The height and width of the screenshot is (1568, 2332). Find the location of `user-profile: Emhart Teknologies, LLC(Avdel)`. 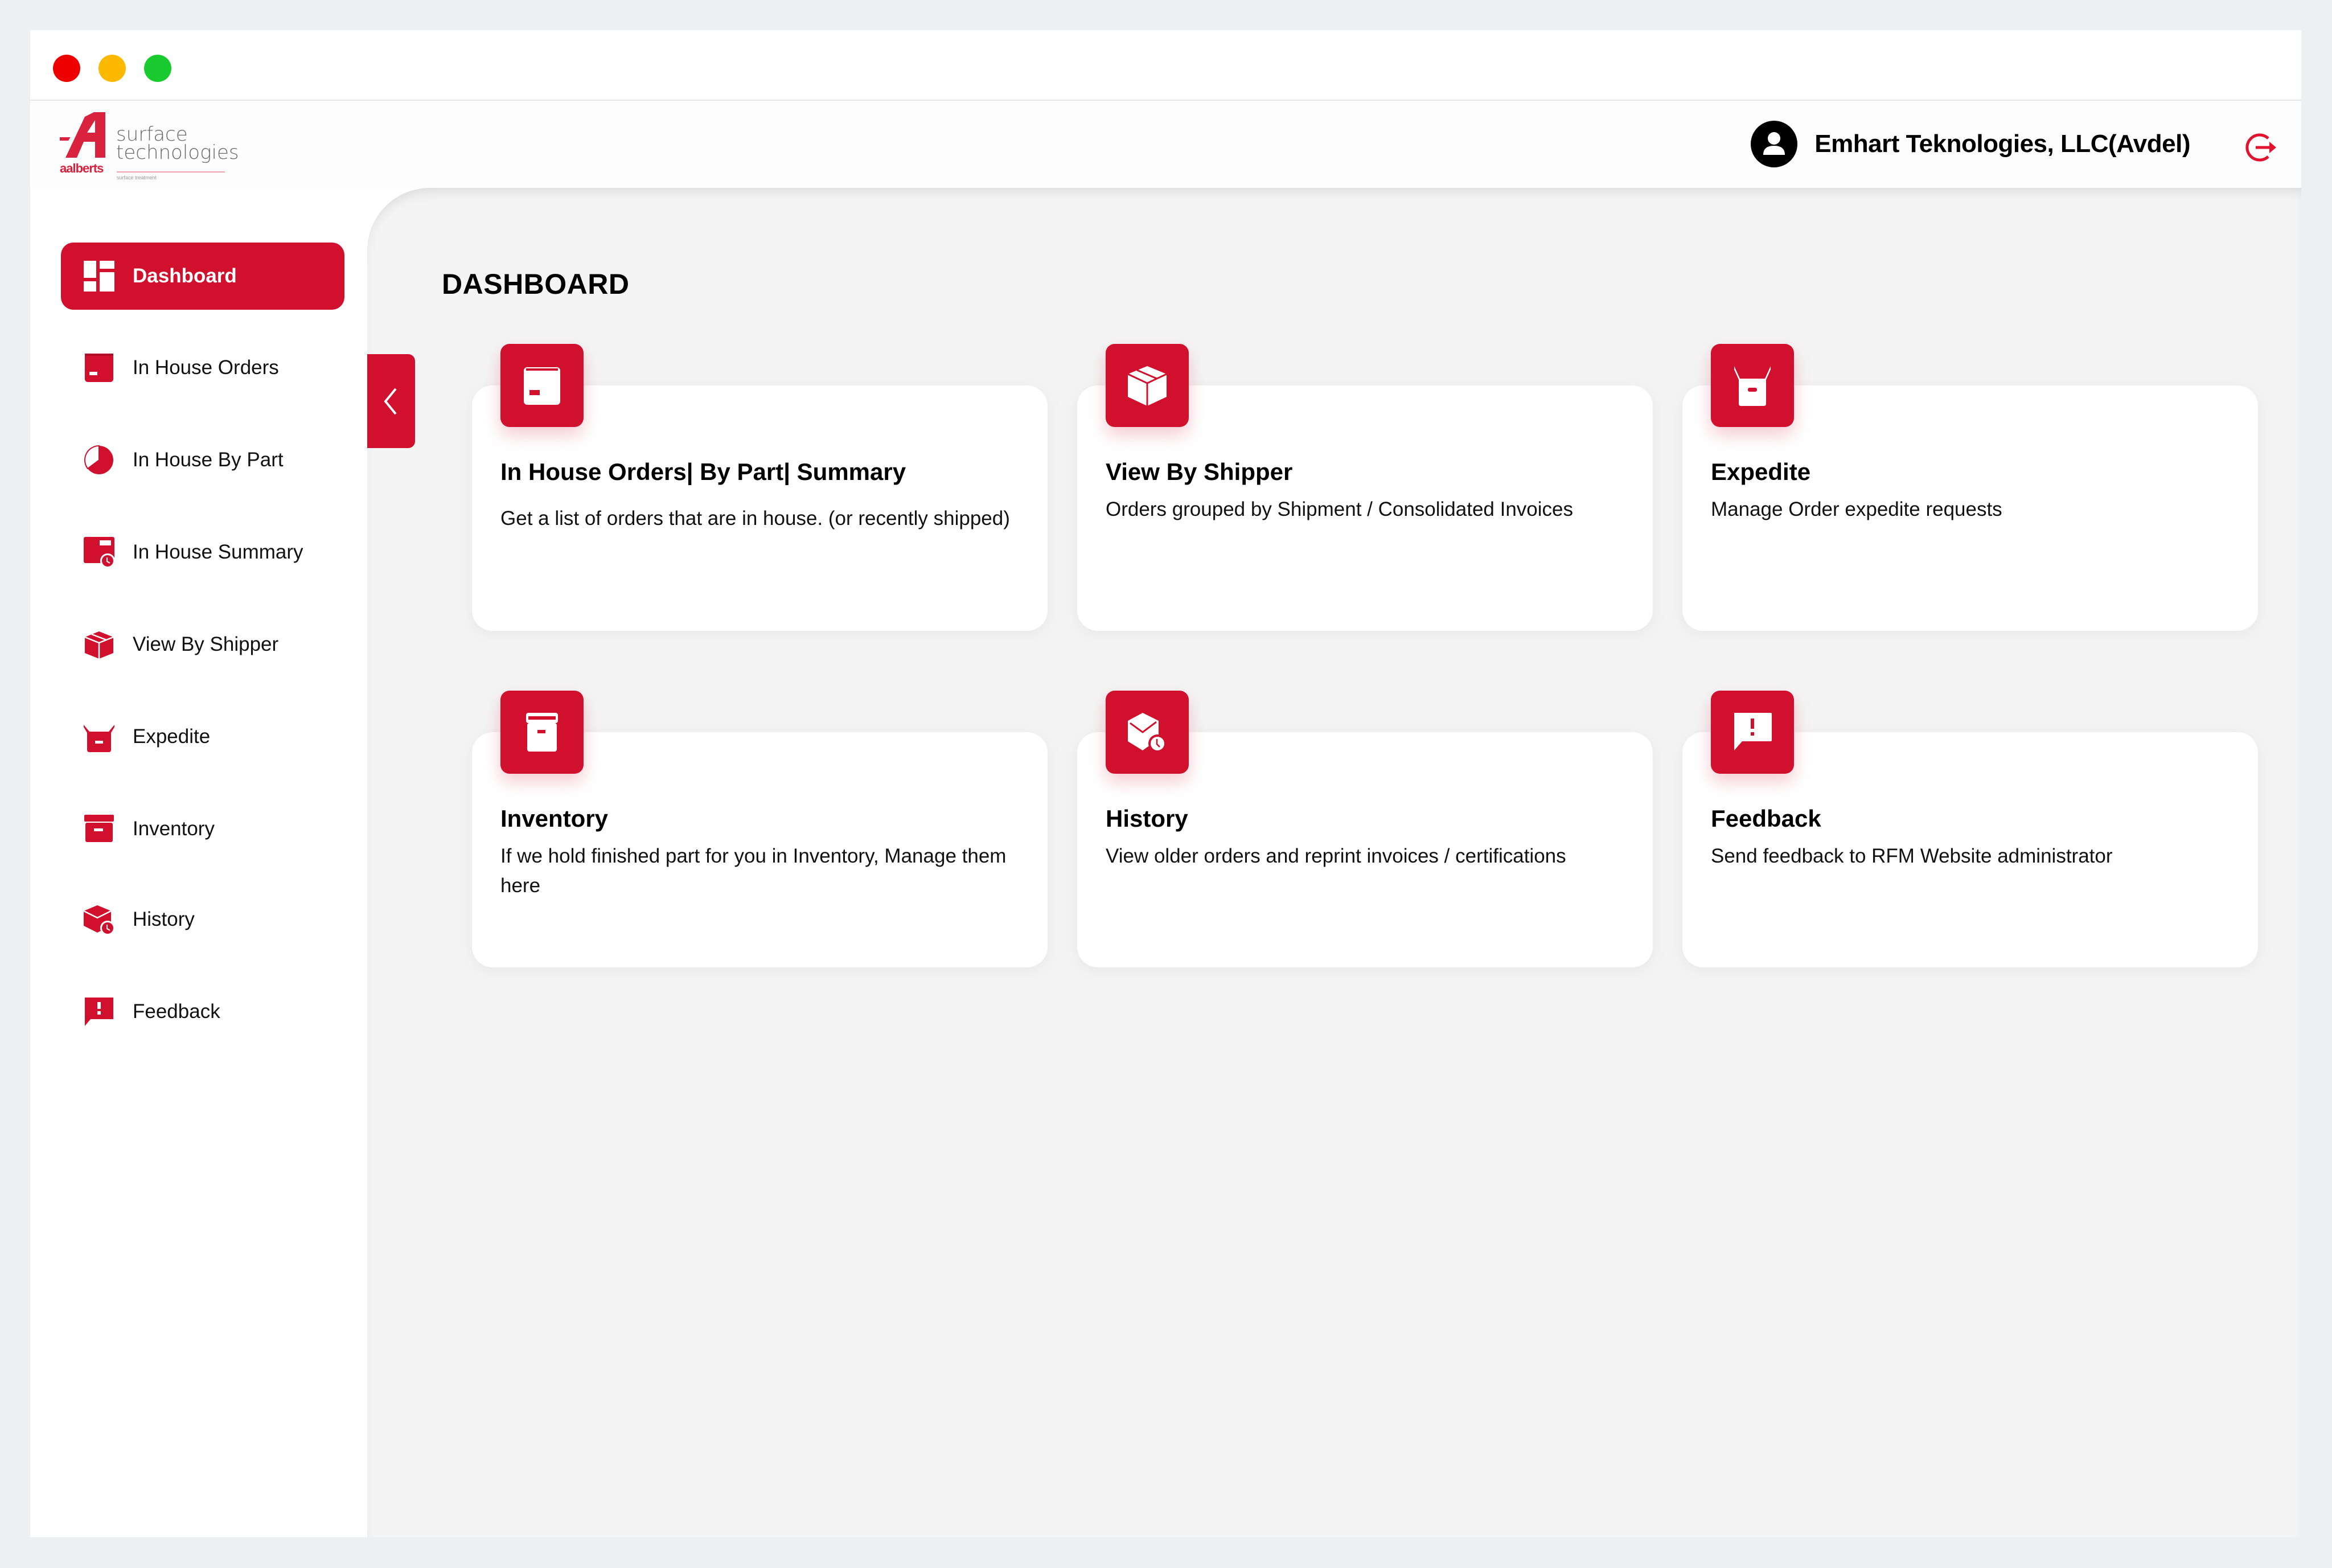

user-profile: Emhart Teknologies, LLC(Avdel) is located at coordinates (1970, 144).